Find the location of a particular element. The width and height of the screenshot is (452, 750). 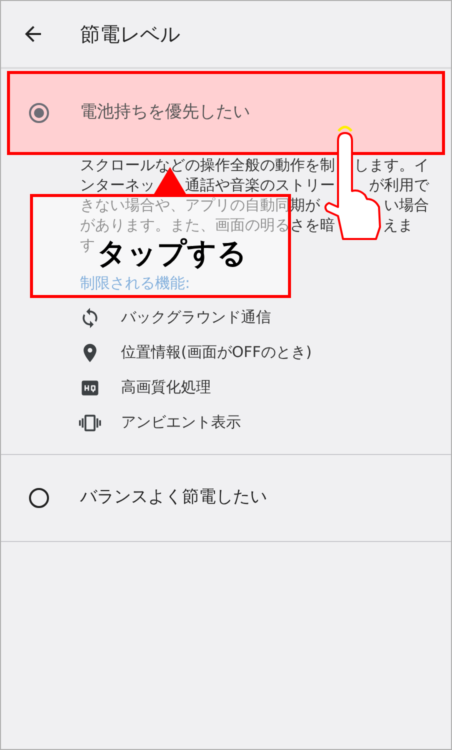

description-text: が利用で is located at coordinates (399, 185).